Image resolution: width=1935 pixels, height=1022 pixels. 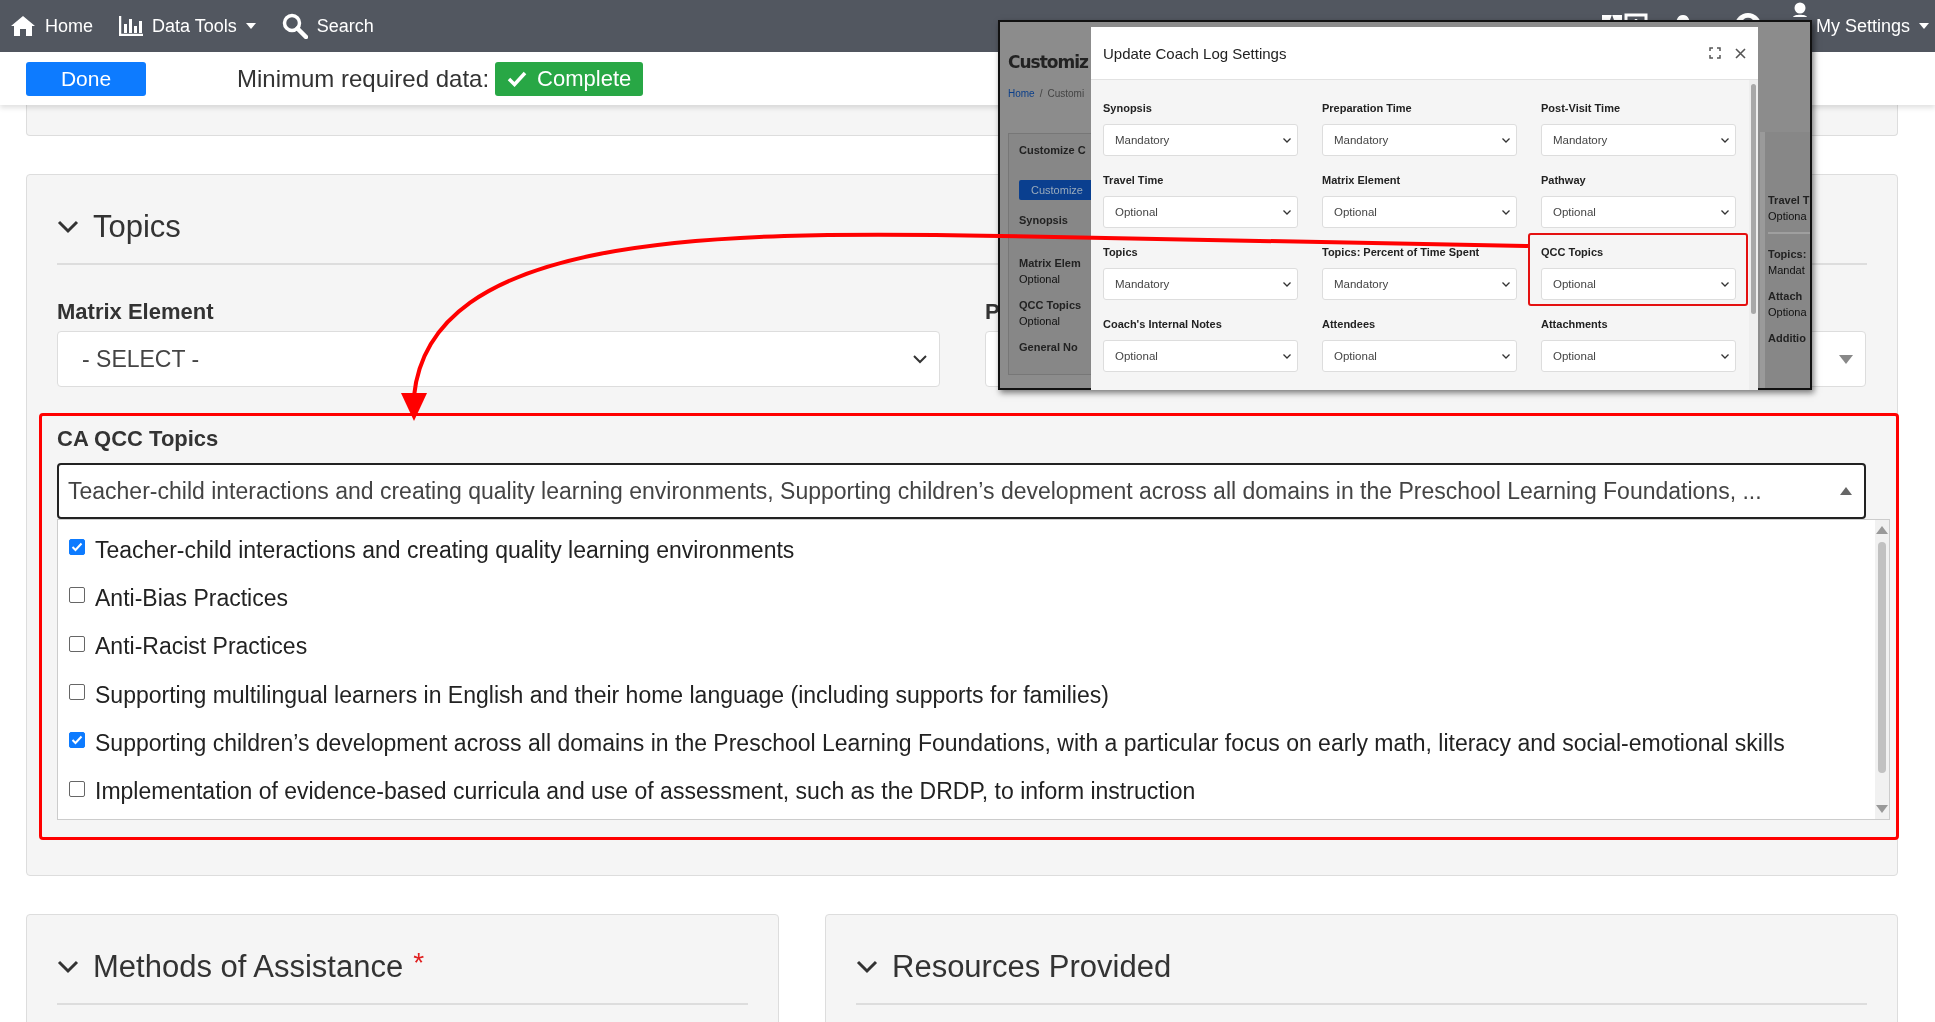 What do you see at coordinates (517, 78) in the screenshot?
I see `check-icon` at bounding box center [517, 78].